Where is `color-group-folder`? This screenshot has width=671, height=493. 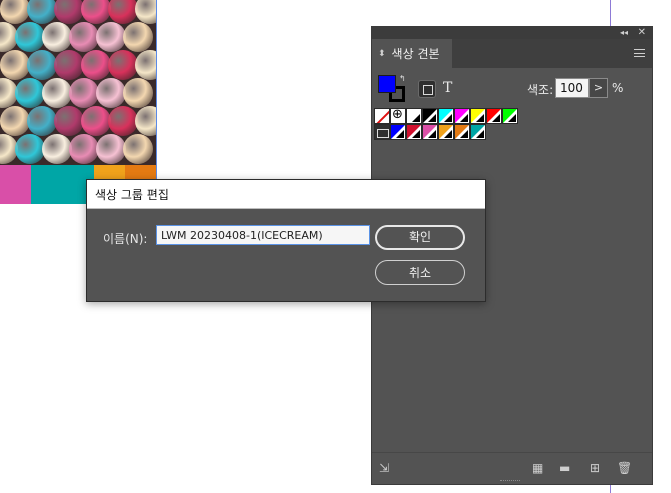
color-group-folder is located at coordinates (382, 132).